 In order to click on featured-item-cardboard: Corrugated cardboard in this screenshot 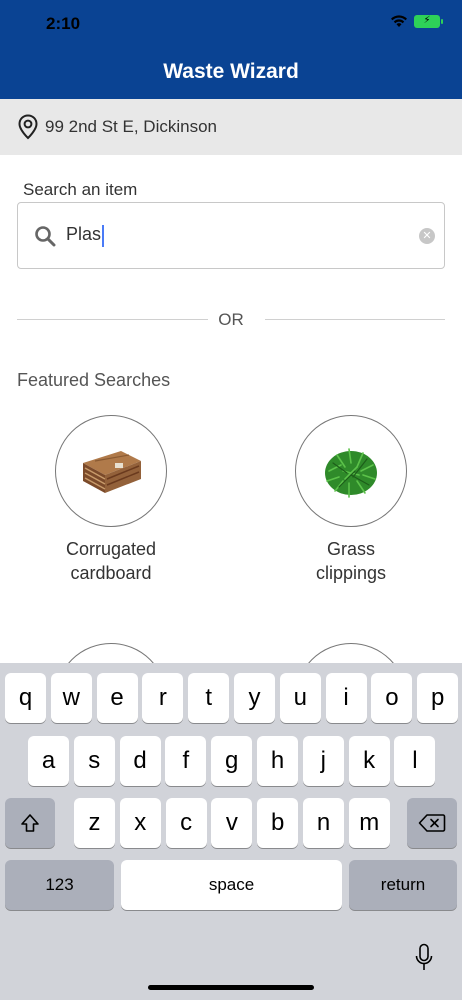, I will do `click(111, 500)`.